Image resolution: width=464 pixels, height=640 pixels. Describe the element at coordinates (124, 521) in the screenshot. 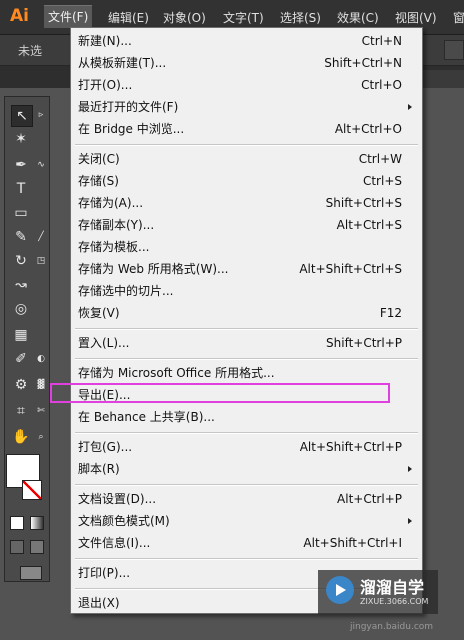

I see `menu-item-label: 文档颜色模式(M)` at that location.